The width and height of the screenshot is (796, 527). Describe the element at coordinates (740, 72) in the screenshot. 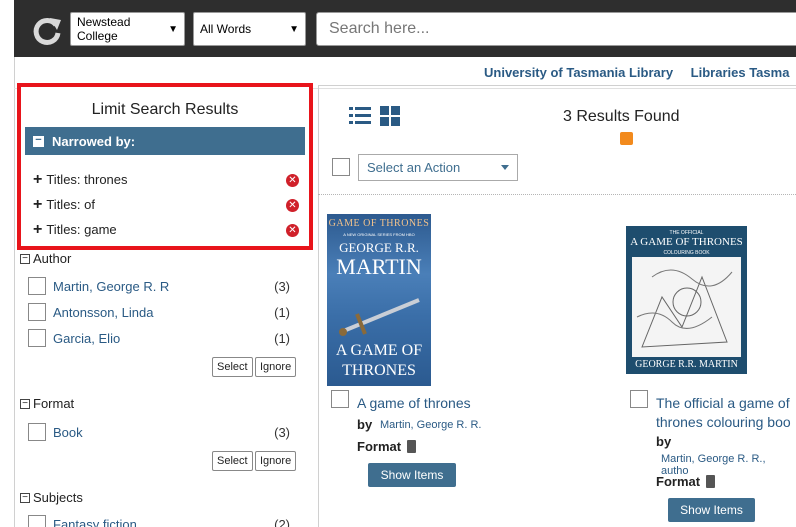

I see `link-libraries-tasmania: Libraries Tasma` at that location.